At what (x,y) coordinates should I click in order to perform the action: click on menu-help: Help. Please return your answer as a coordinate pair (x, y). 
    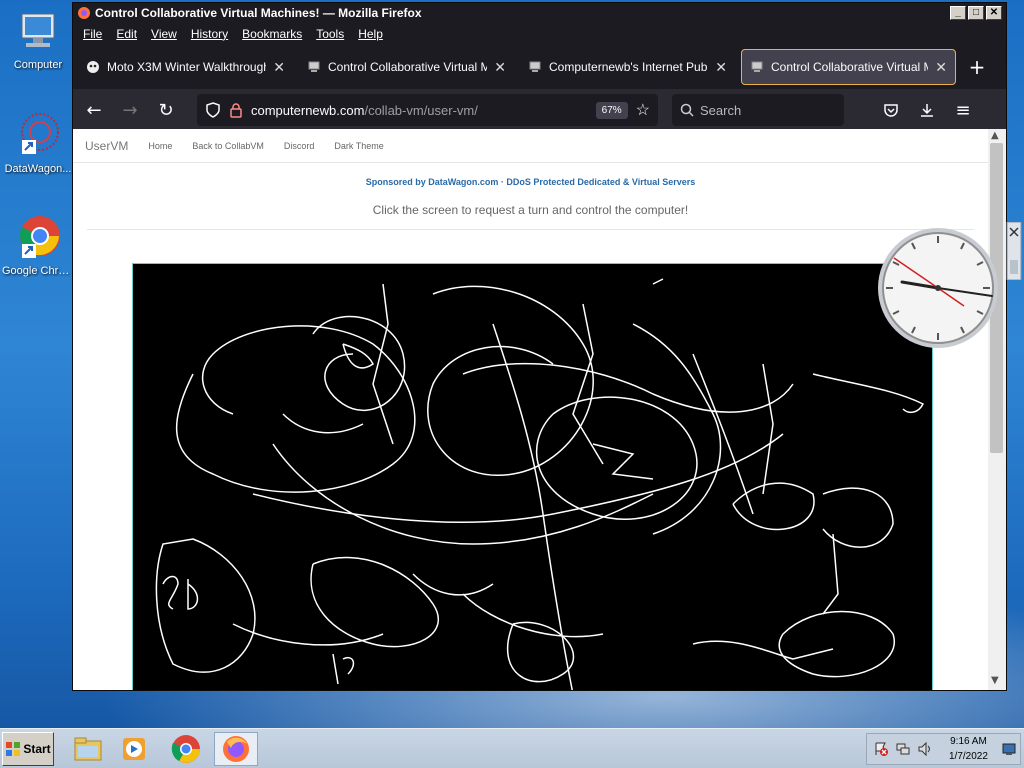
    Looking at the image, I should click on (370, 34).